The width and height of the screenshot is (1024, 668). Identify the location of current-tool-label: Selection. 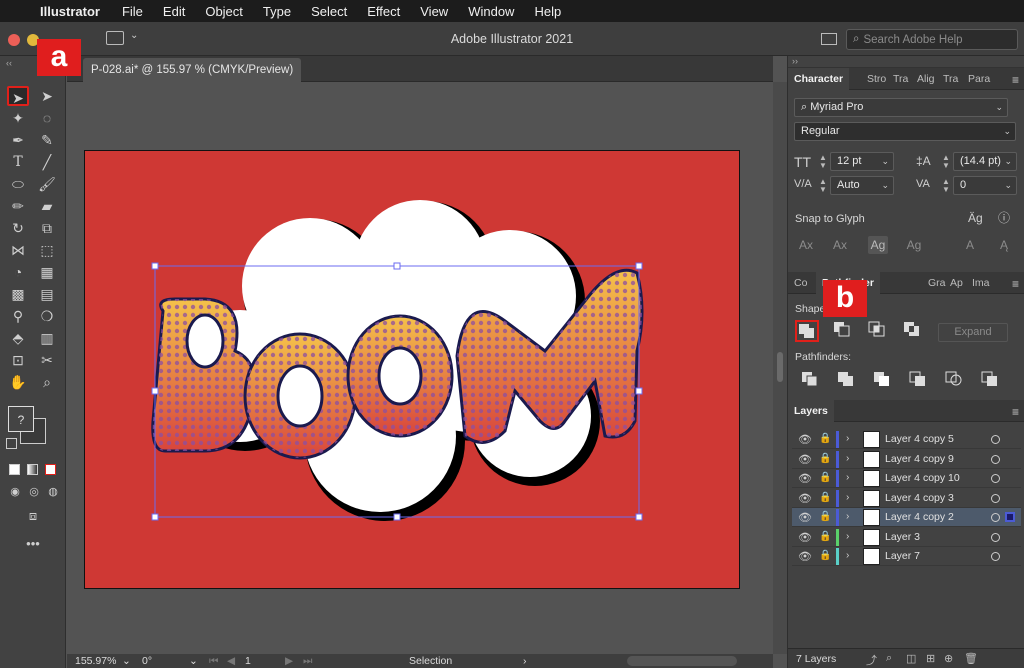
(430, 661).